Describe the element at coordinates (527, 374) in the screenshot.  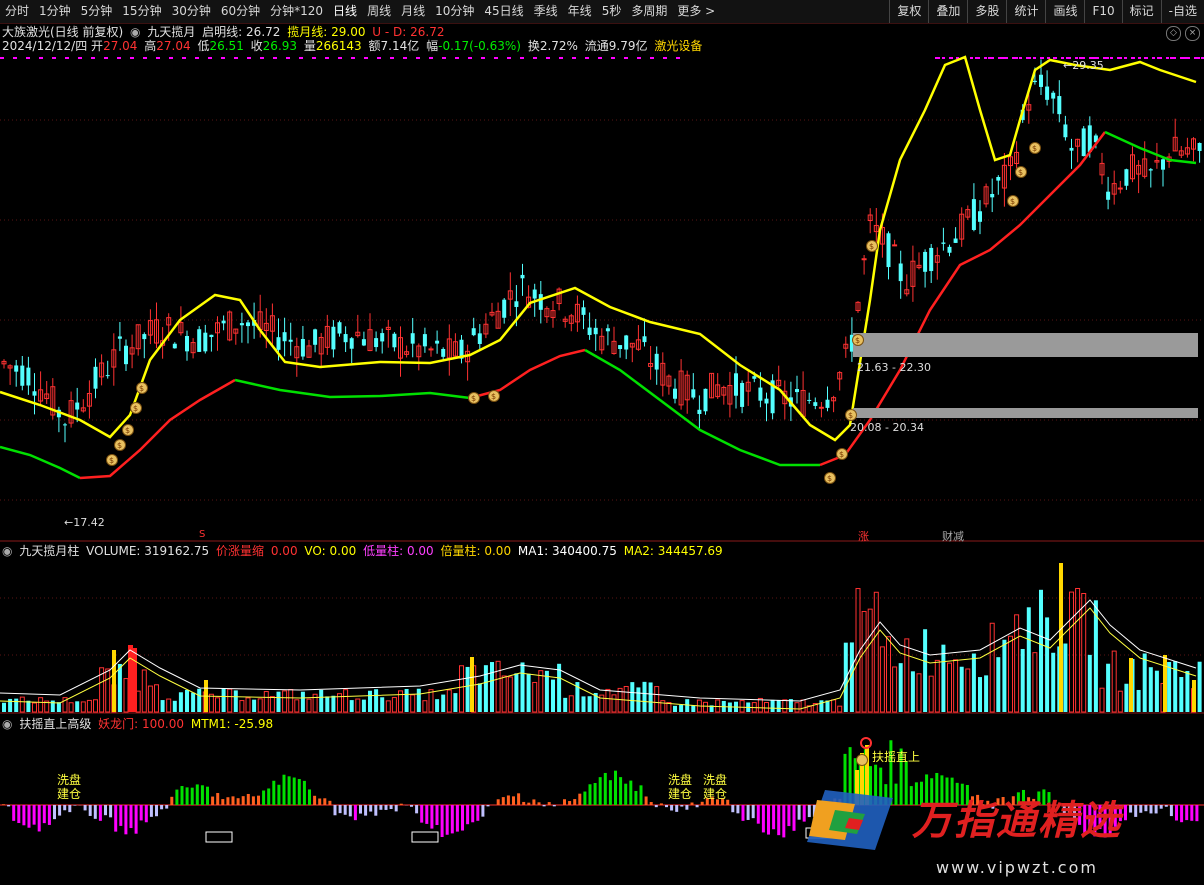
I see `qiming-line-red` at that location.